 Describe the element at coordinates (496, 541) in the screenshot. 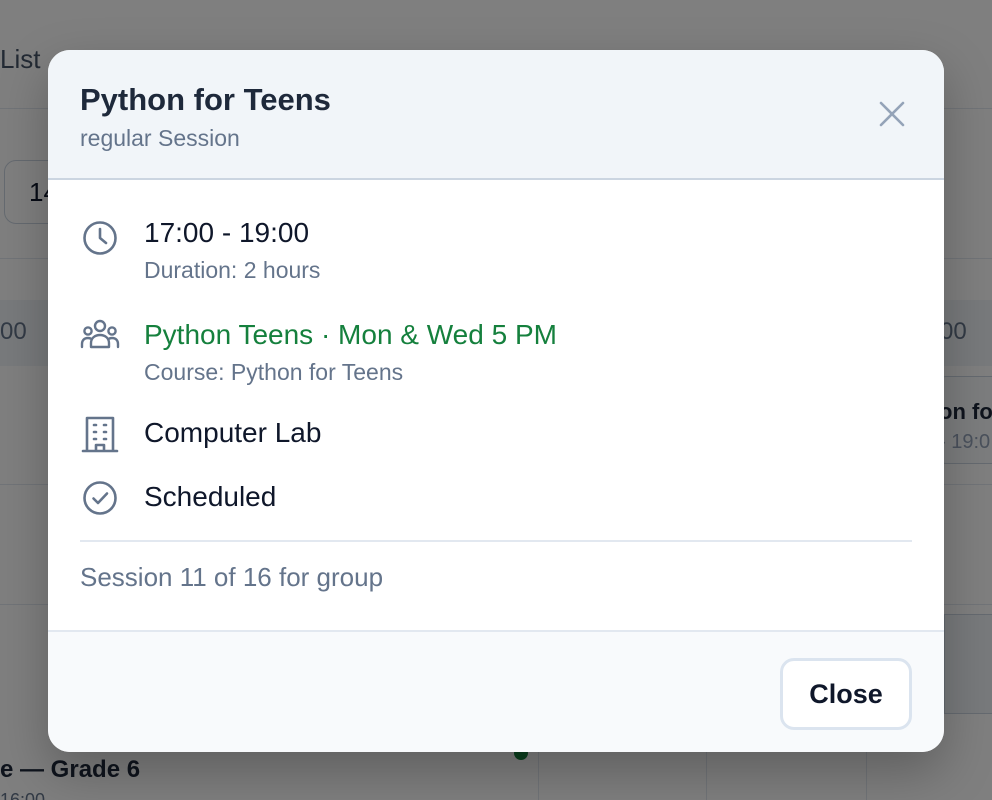

I see `divider` at that location.